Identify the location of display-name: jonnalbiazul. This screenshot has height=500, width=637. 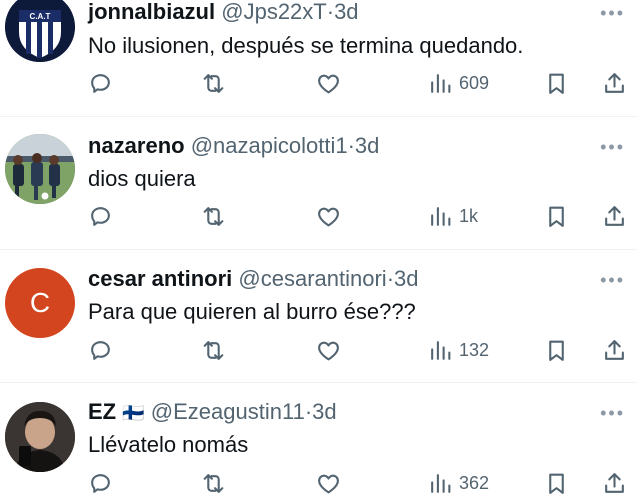
(151, 12).